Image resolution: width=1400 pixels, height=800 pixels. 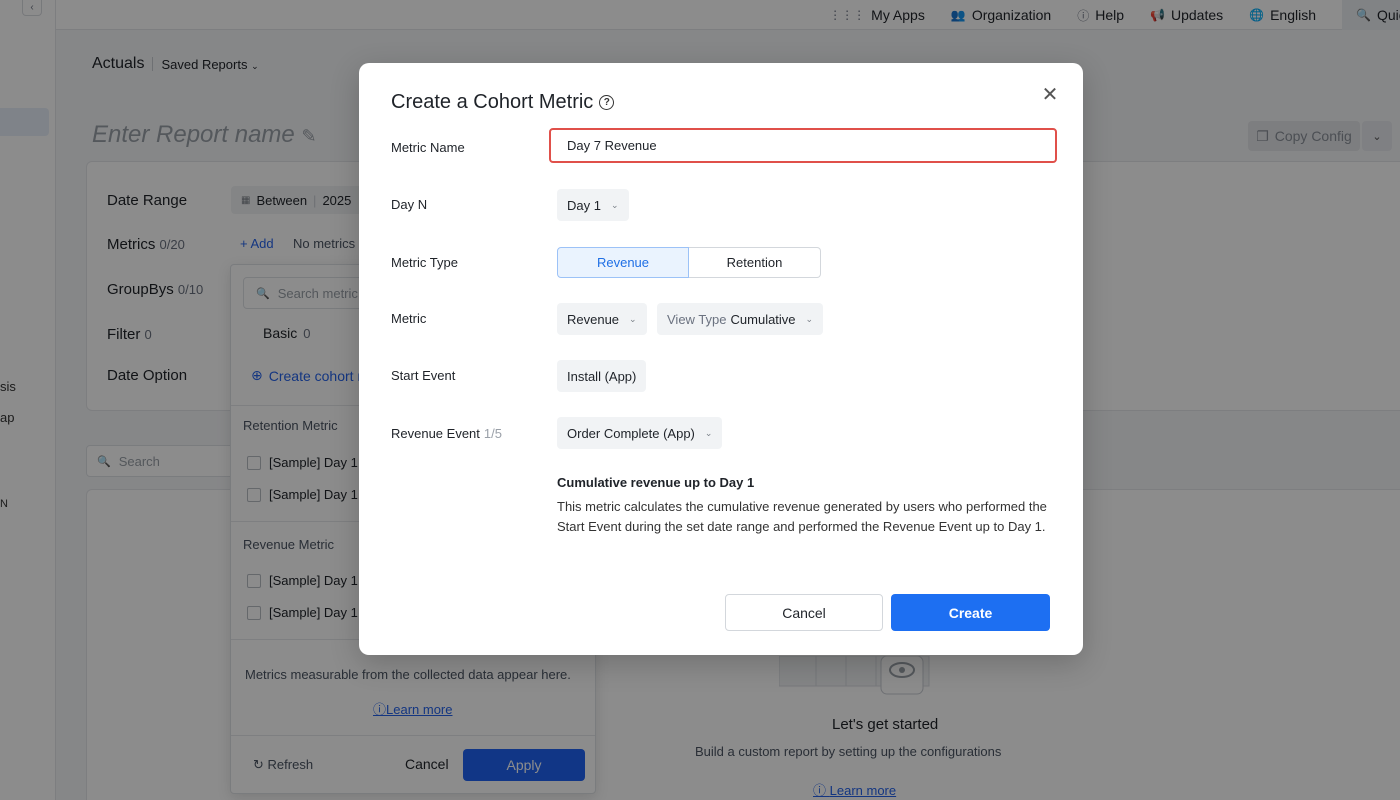 I want to click on start-event-value: Install (App), so click(x=602, y=376).